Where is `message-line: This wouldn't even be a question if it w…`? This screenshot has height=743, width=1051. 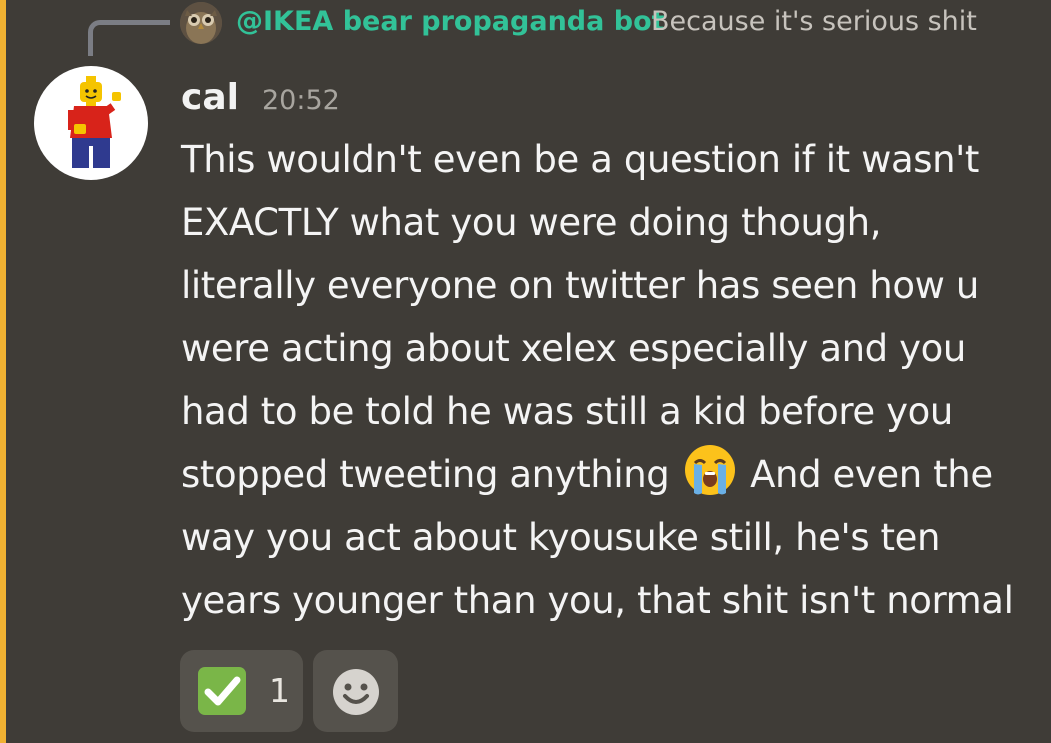
message-line: This wouldn't even be a question if it w… is located at coordinates (580, 159).